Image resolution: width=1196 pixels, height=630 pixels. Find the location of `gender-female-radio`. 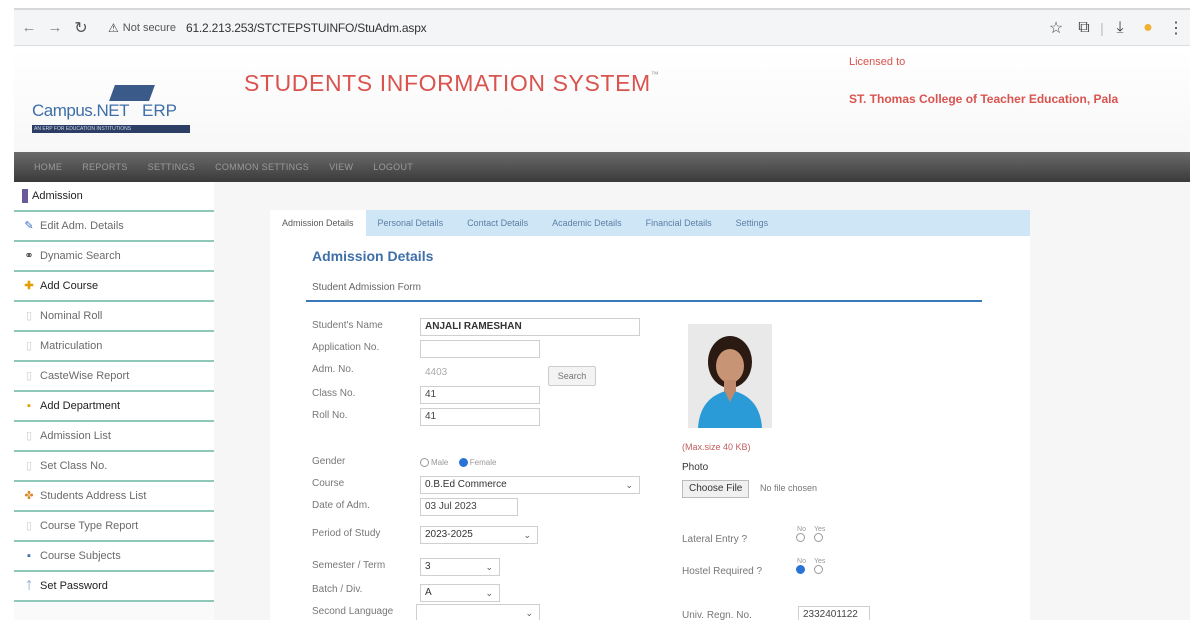

gender-female-radio is located at coordinates (463, 463).